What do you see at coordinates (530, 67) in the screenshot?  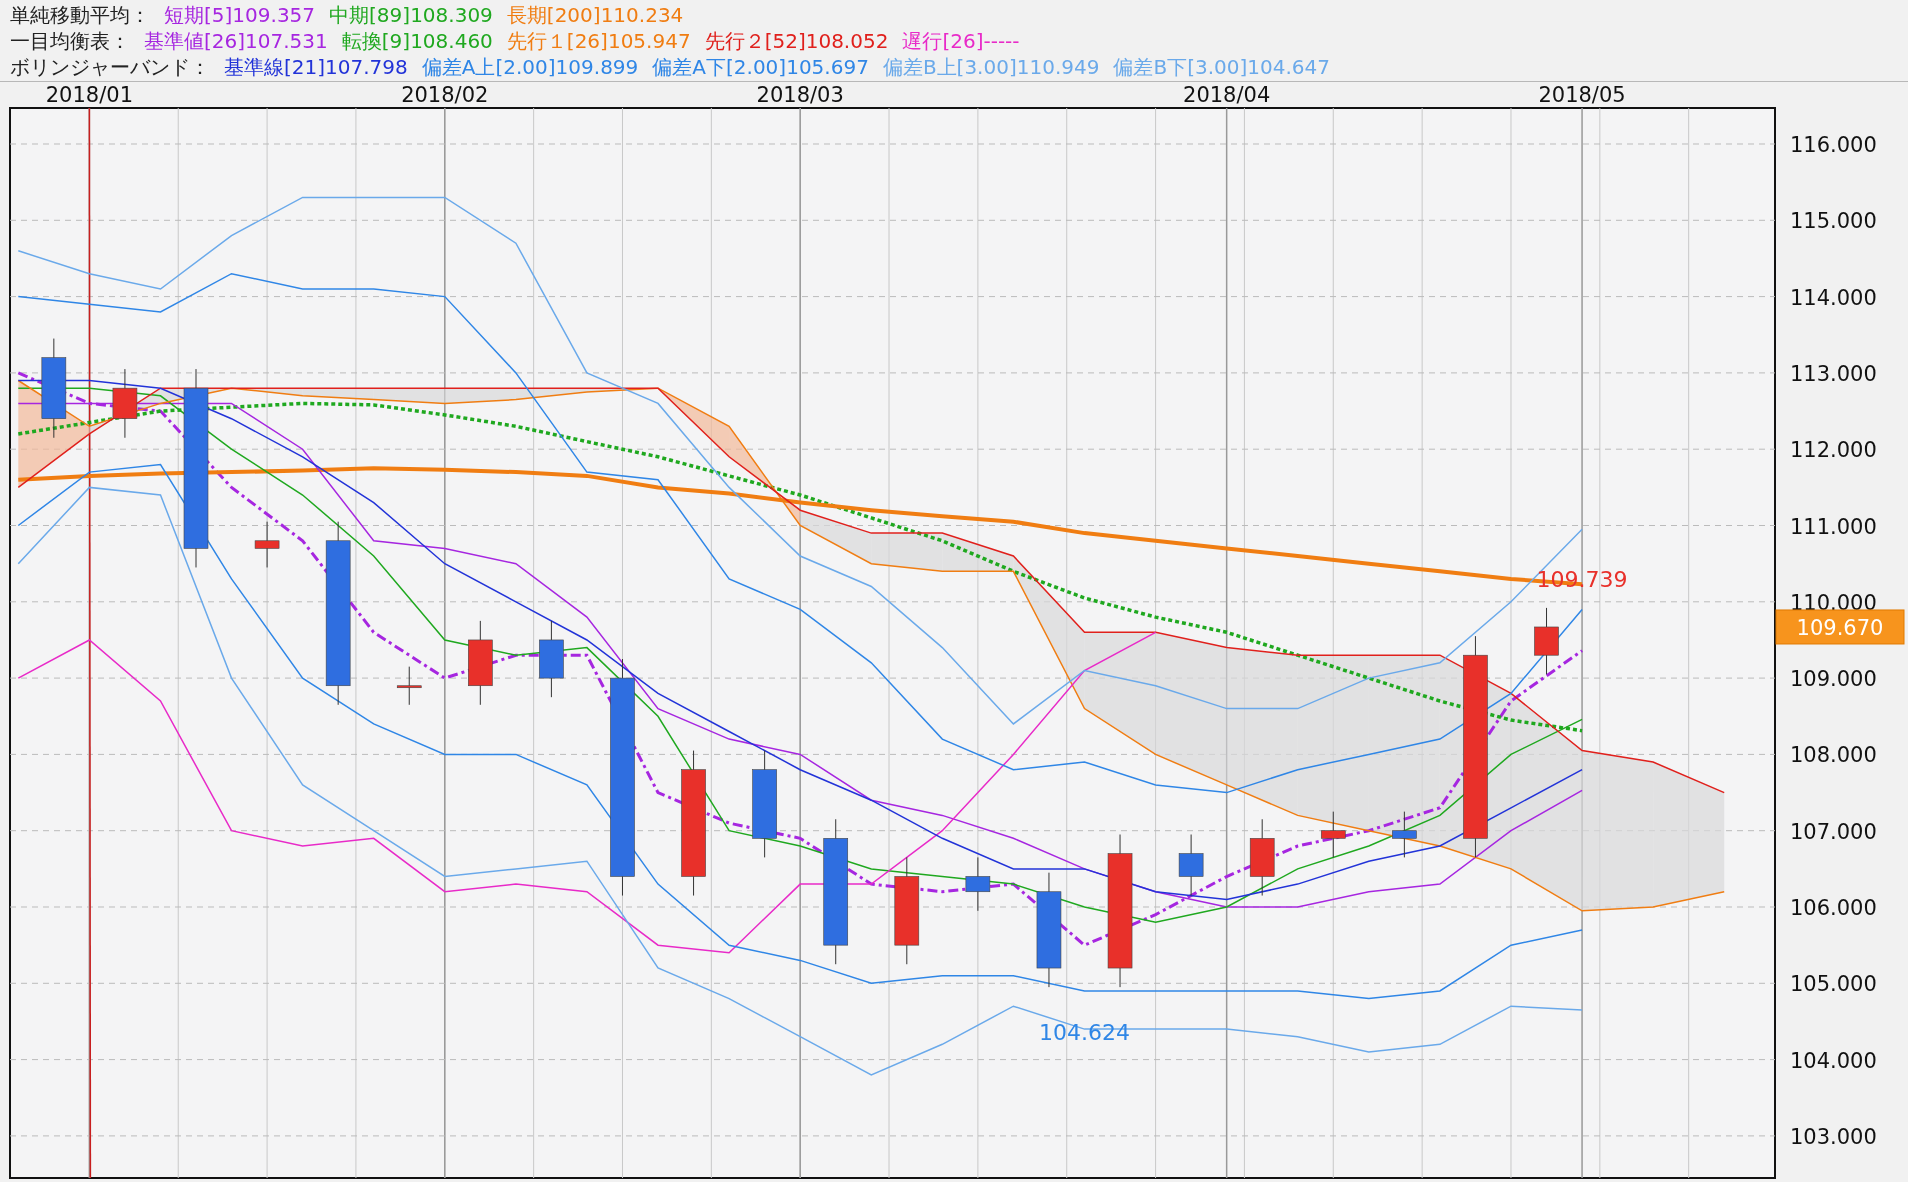 I see `legend-value: 偏差A上[2.00]109.899` at bounding box center [530, 67].